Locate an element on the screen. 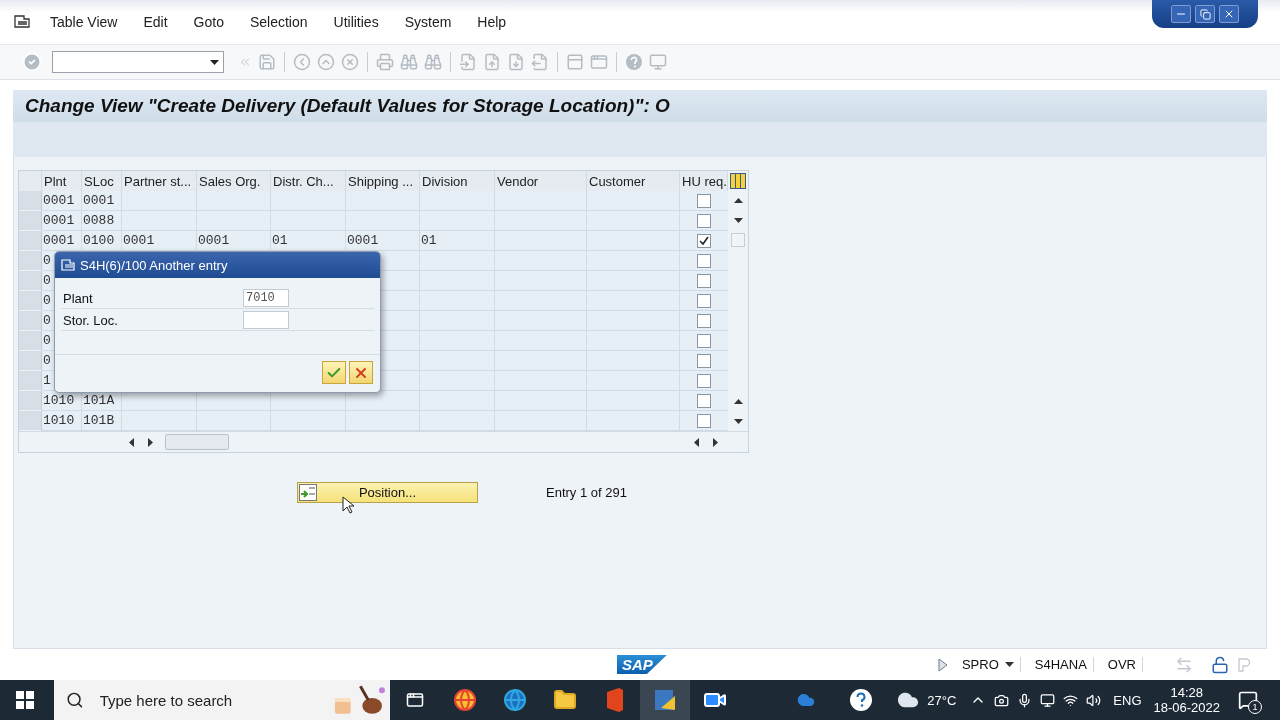 The height and width of the screenshot is (720, 1280). temperature: 27°C is located at coordinates (942, 700).